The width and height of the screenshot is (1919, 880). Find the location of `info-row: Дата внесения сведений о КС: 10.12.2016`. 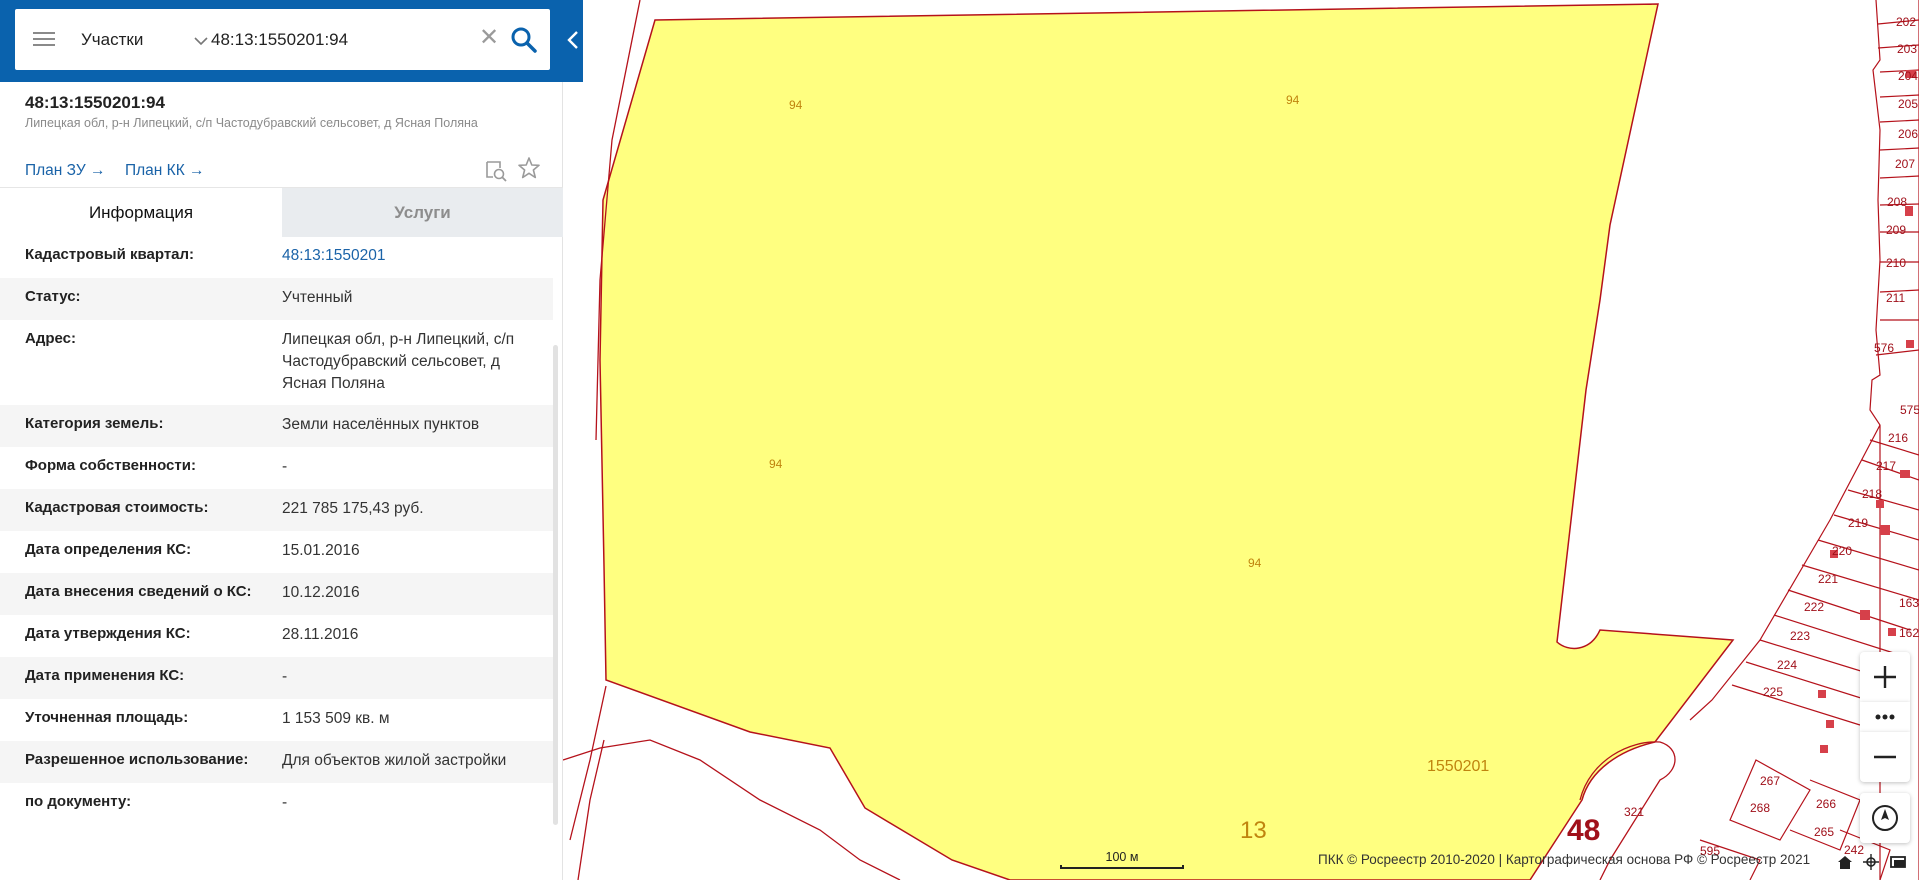

info-row: Дата внесения сведений о КС: 10.12.2016 is located at coordinates (276, 594).